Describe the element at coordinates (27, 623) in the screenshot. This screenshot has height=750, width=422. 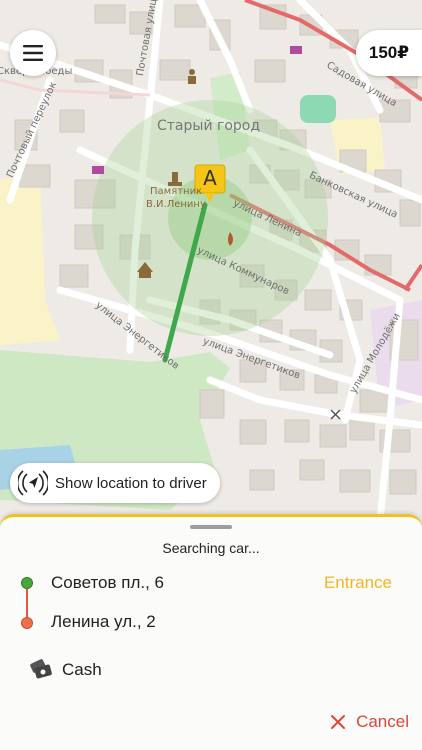
I see `dropoff-dot-icon` at that location.